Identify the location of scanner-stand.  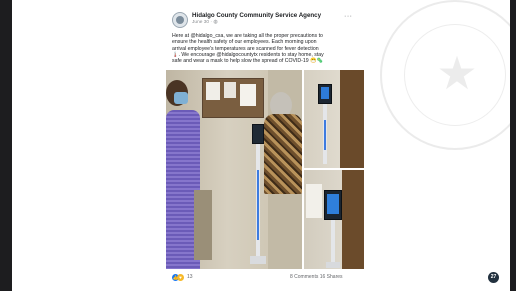
(333, 243).